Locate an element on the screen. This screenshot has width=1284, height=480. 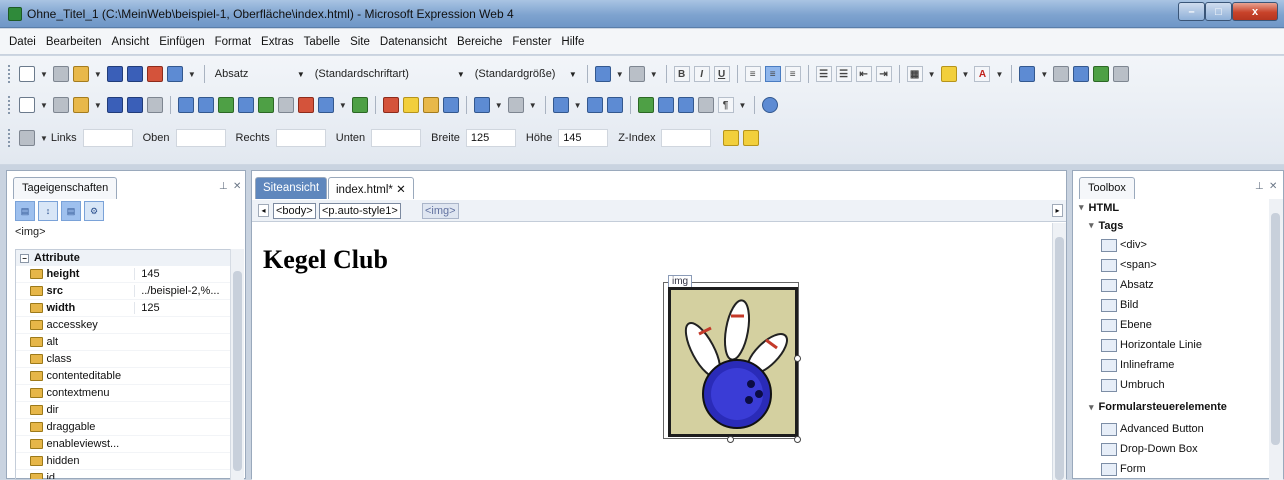
align-right-icon: ≡ is located at coordinates (792, 74).